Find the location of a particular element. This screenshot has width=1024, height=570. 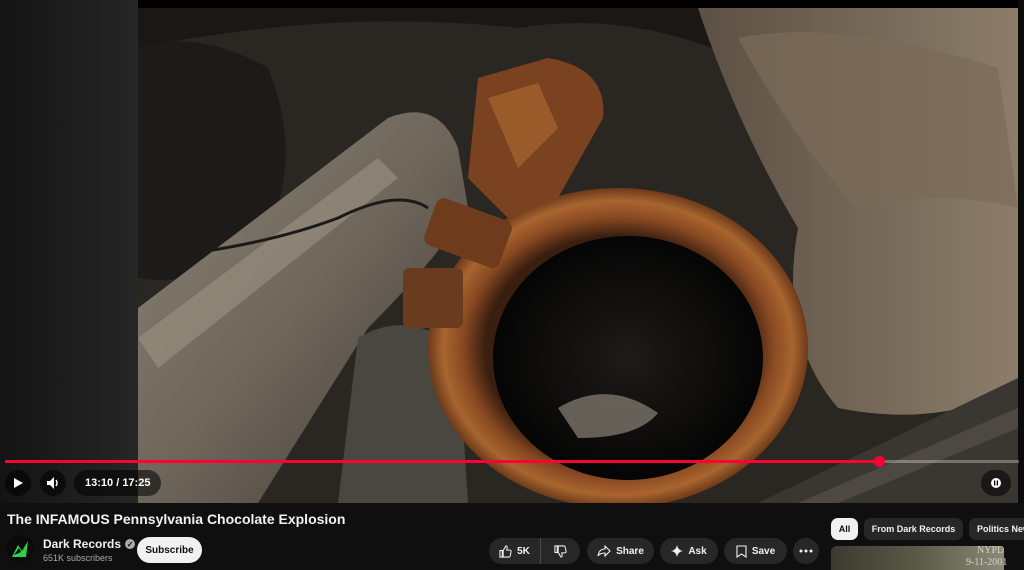

save-icon is located at coordinates (741, 551).